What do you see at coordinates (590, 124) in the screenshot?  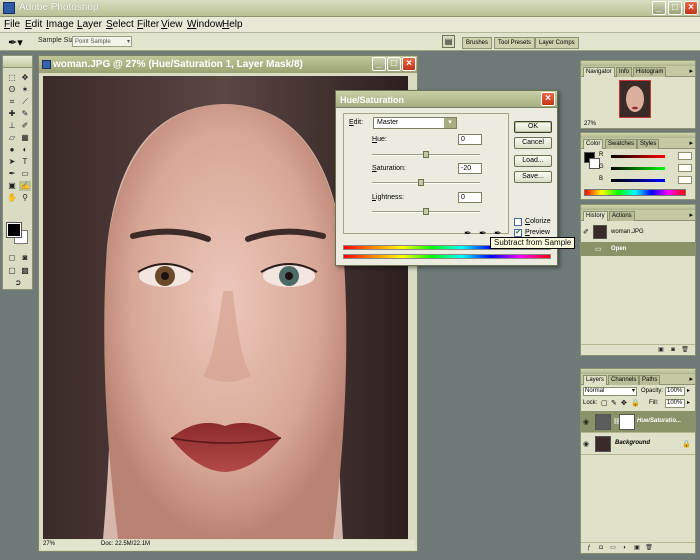 I see `navigator-zoom: 27%` at bounding box center [590, 124].